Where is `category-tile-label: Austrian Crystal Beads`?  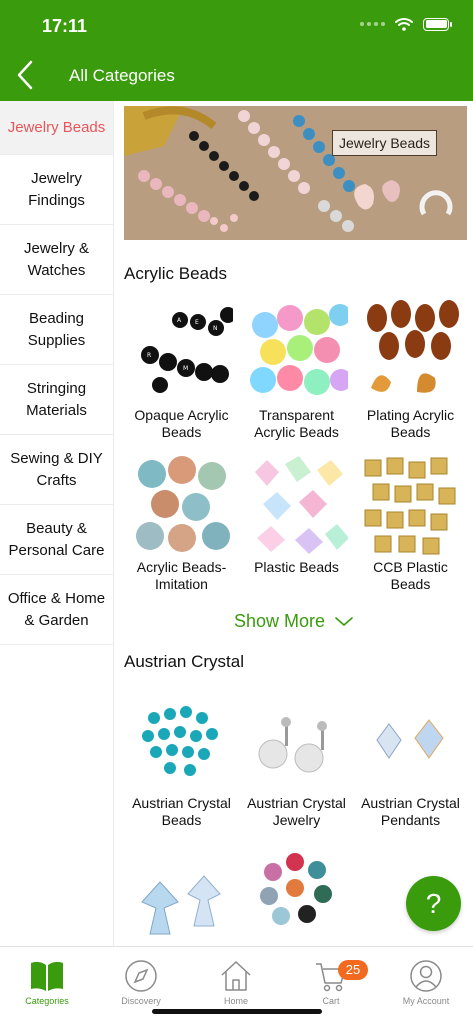 category-tile-label: Austrian Crystal Beads is located at coordinates (181, 811).